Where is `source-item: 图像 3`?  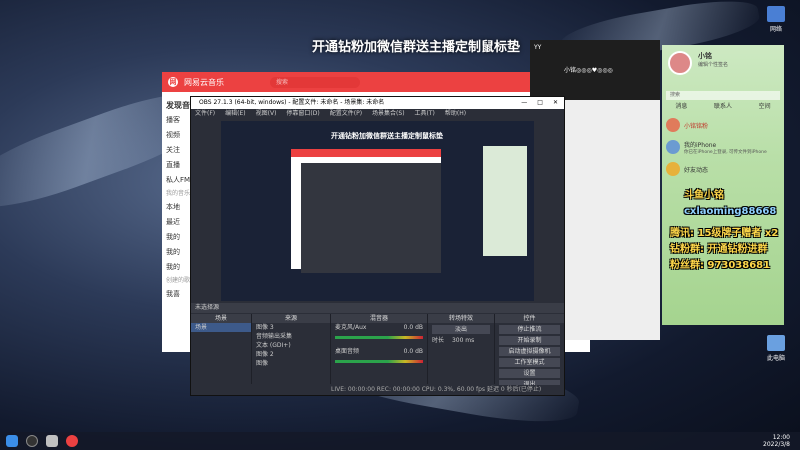 source-item: 图像 3 is located at coordinates (291, 327).